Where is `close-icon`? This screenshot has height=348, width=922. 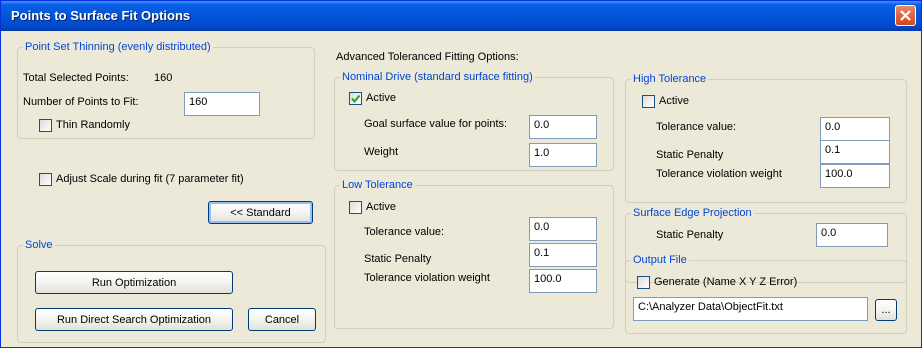 close-icon is located at coordinates (905, 15).